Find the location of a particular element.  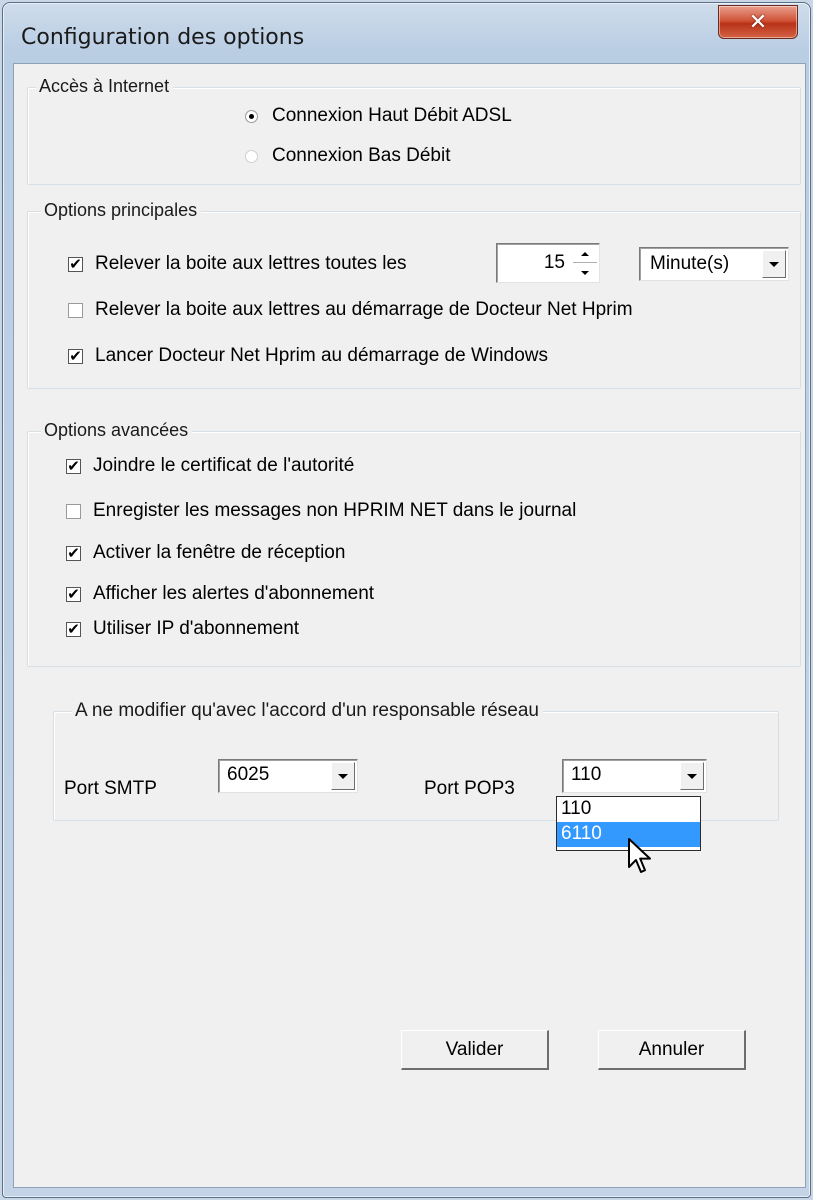

advanced-item: ✔ Joindre le certificat de l'autorité is located at coordinates (210, 466).